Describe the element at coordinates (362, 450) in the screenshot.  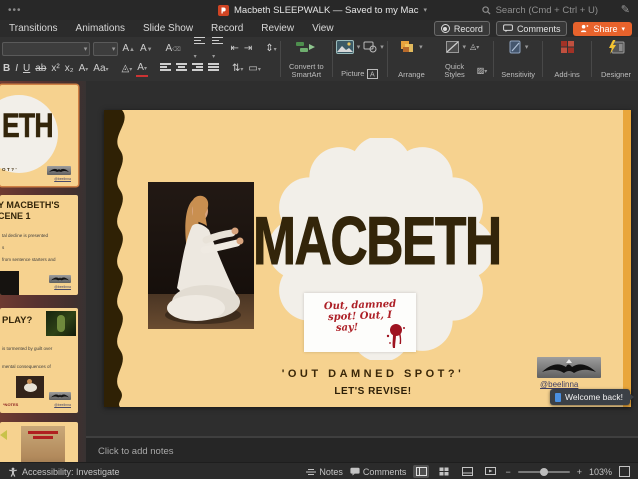
I see `notes-pane: Click to add notes` at that location.